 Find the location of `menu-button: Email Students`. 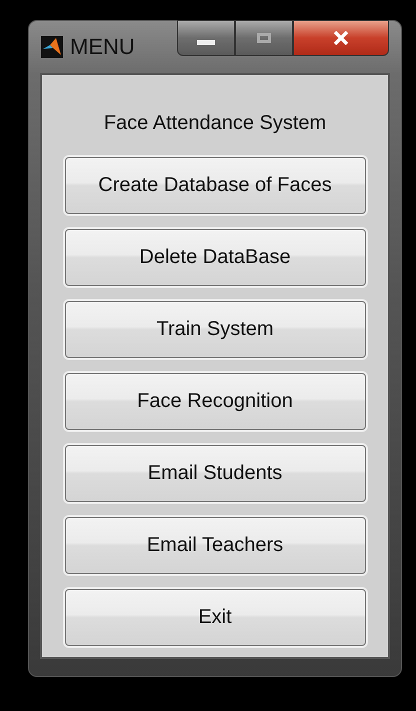

menu-button: Email Students is located at coordinates (215, 473).